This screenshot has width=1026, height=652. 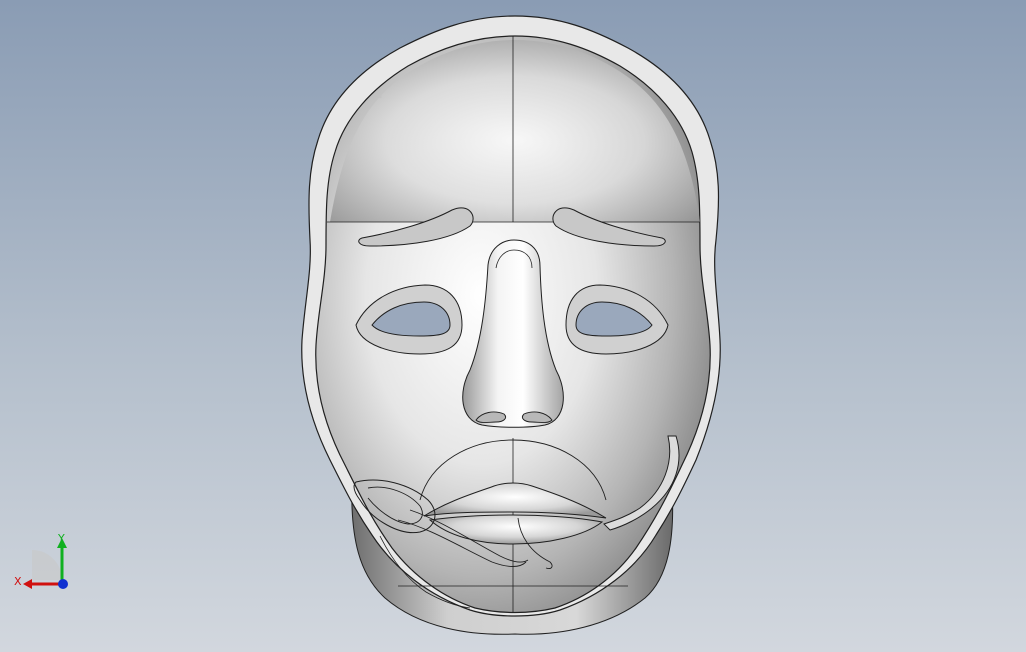 What do you see at coordinates (61, 538) in the screenshot?
I see `y-axis-label: Y` at bounding box center [61, 538].